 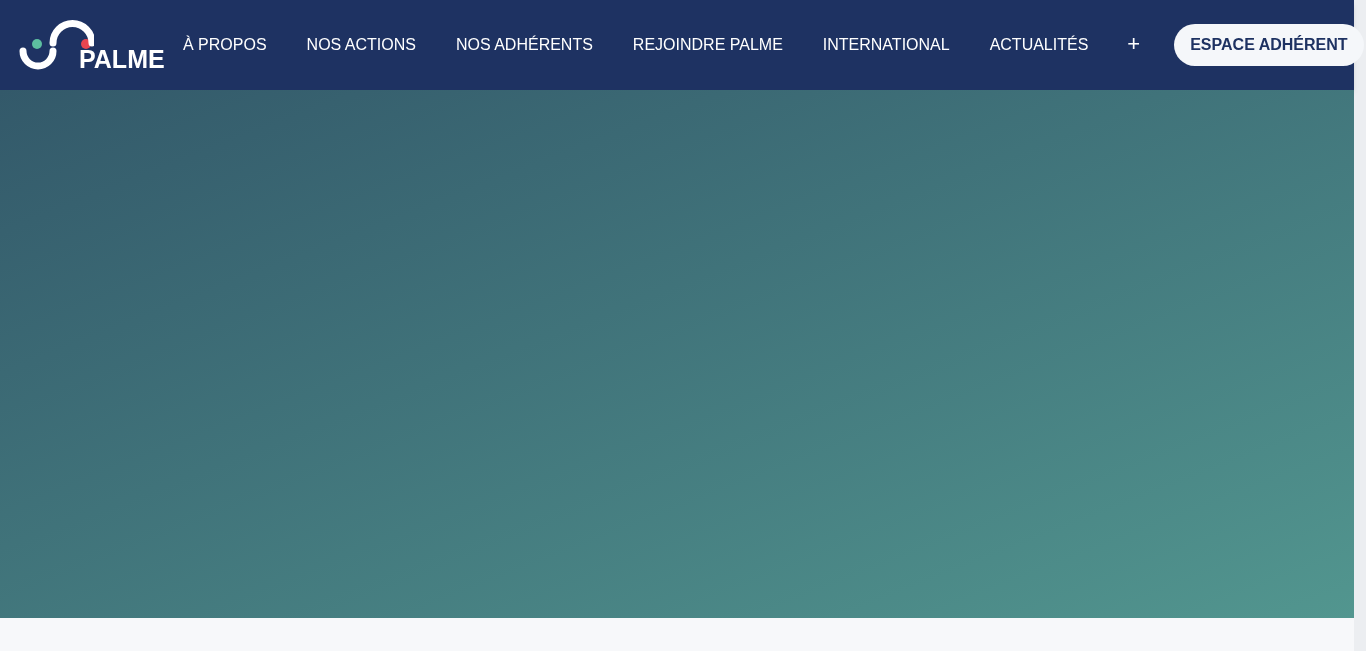 What do you see at coordinates (91, 45) in the screenshot?
I see `logo: PALME` at bounding box center [91, 45].